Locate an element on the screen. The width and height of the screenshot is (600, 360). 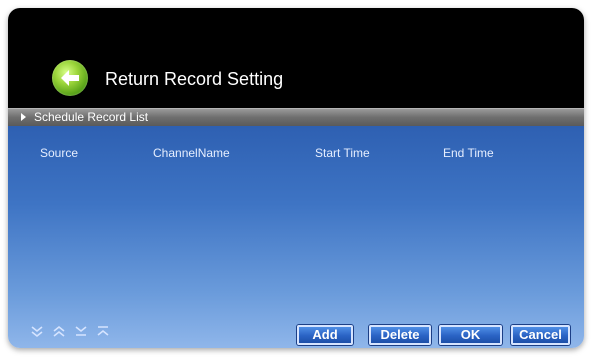
last-page-icon is located at coordinates (81, 331).